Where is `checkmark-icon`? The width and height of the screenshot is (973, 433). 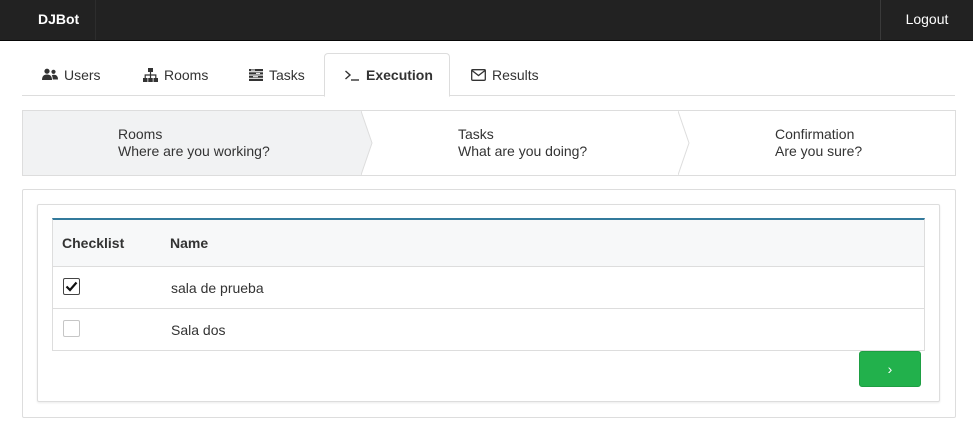 checkmark-icon is located at coordinates (71, 286).